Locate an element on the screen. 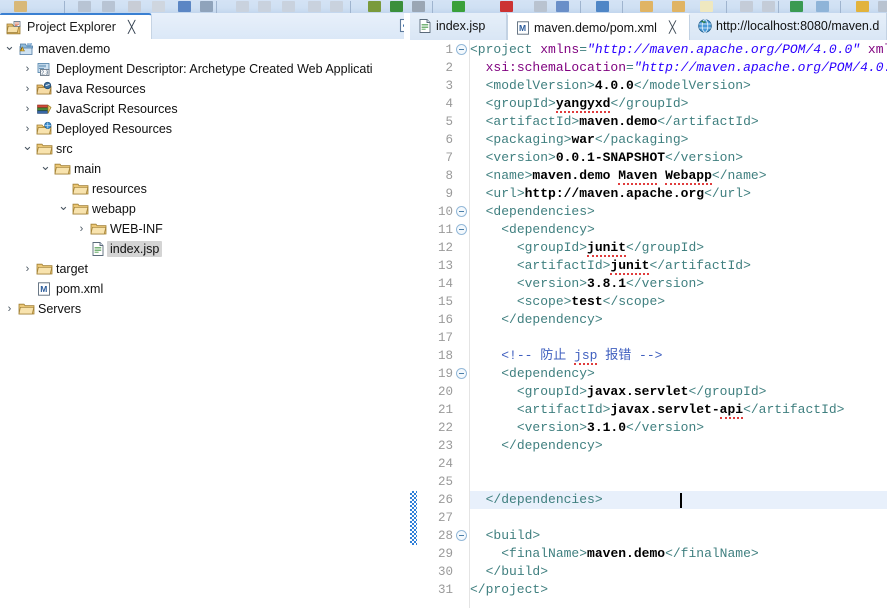  save-all-icon is located at coordinates (108, 6).